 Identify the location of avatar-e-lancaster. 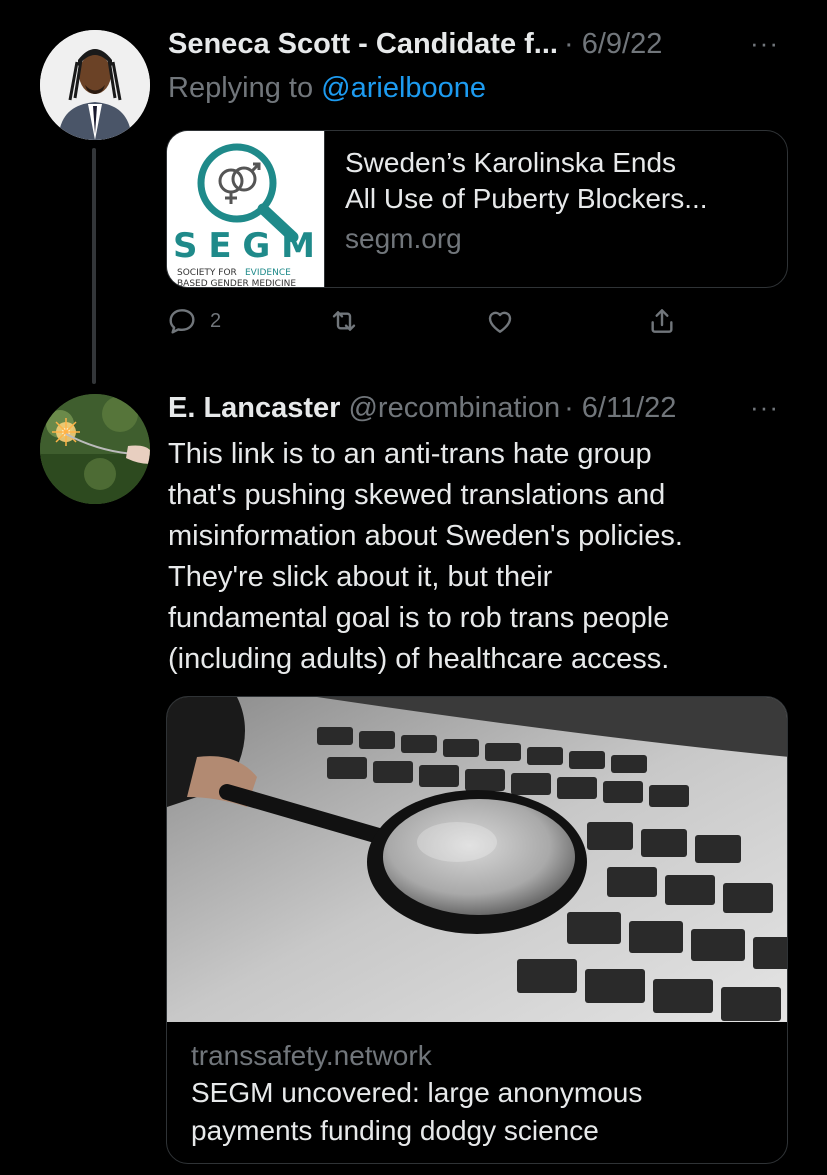
(95, 449).